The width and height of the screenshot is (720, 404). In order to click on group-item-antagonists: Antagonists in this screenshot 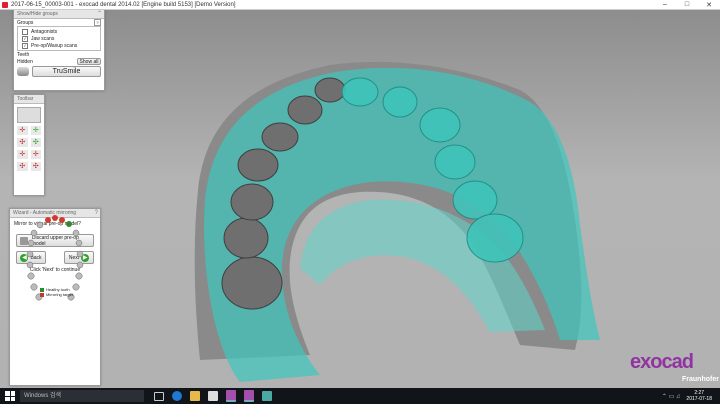, I will do `click(59, 31)`.